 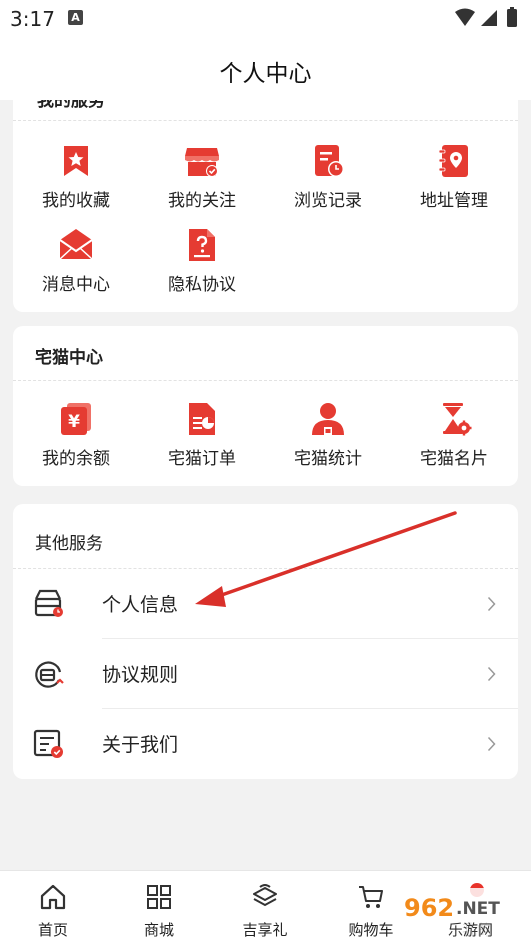 What do you see at coordinates (75, 17) in the screenshot?
I see `notification-a-icon: A` at bounding box center [75, 17].